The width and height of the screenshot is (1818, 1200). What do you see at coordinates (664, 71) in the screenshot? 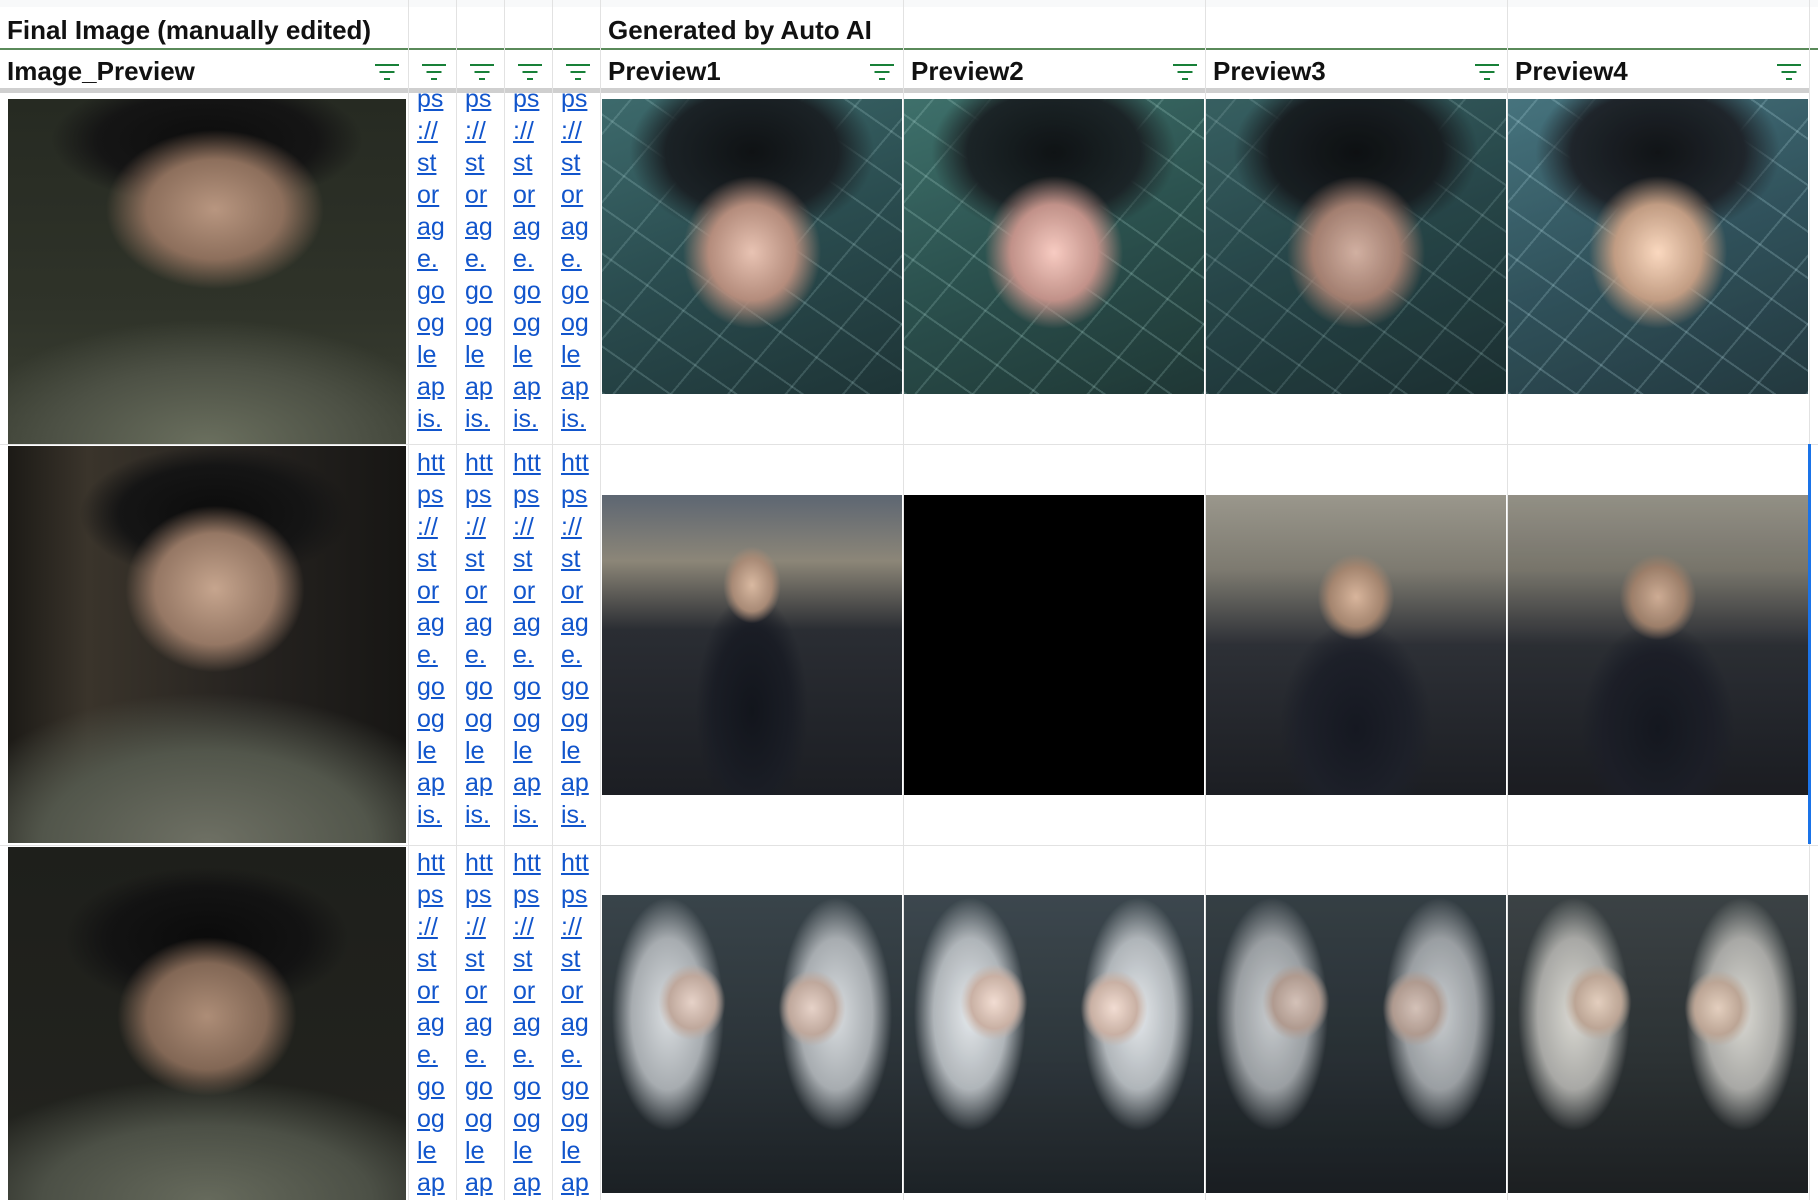
I see `column-header-preview1-label: Preview1` at bounding box center [664, 71].